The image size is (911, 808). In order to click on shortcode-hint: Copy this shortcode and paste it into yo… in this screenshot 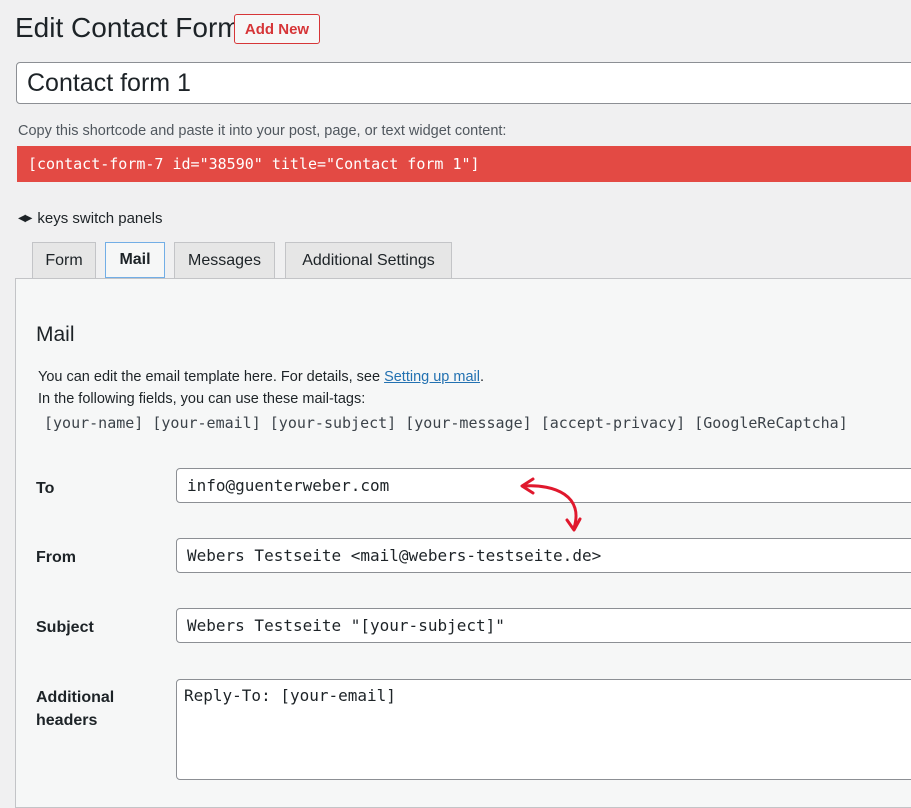, I will do `click(262, 131)`.